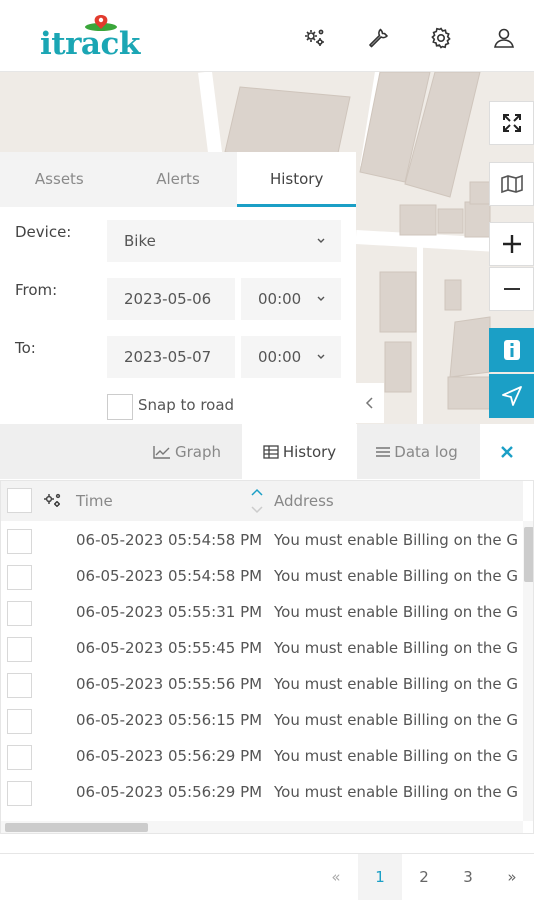 The height and width of the screenshot is (900, 534). I want to click on tab-history-log: History, so click(299, 451).